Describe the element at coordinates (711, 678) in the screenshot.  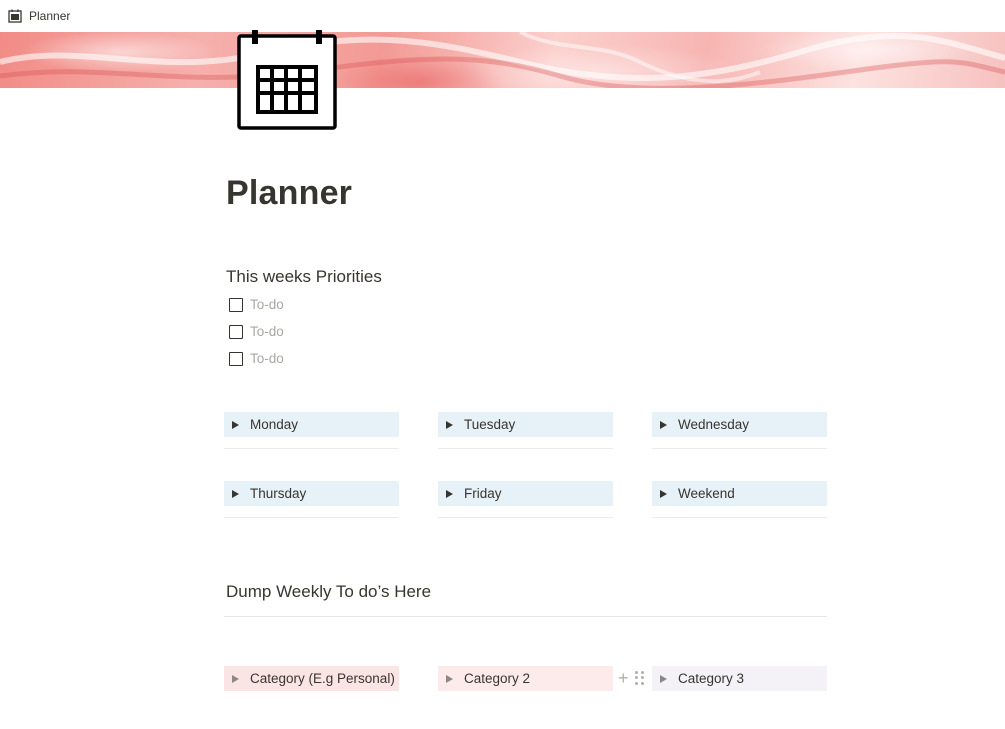
I see `toggle-label: Category 3` at that location.